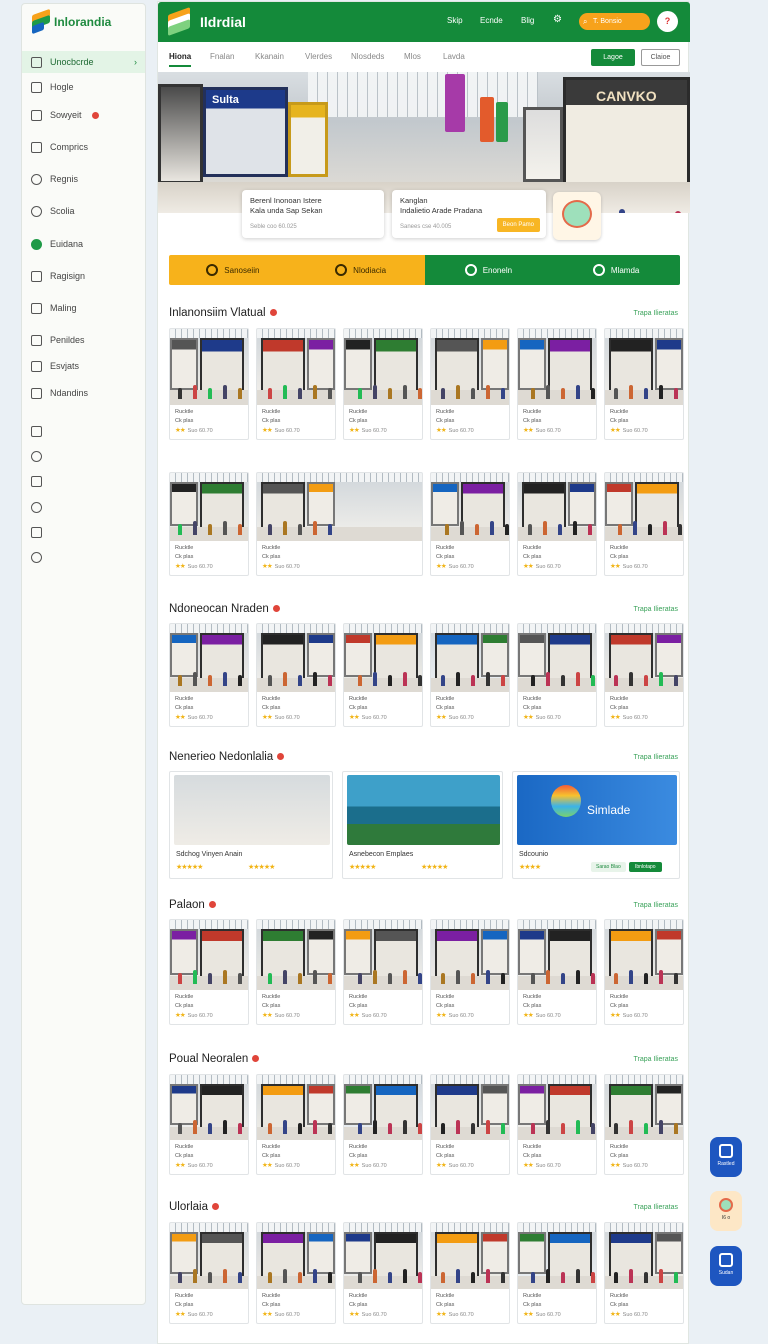 This screenshot has height=1344, width=768. Describe the element at coordinates (645, 867) in the screenshot. I see `green-chip-button: Ibnlotapo` at that location.